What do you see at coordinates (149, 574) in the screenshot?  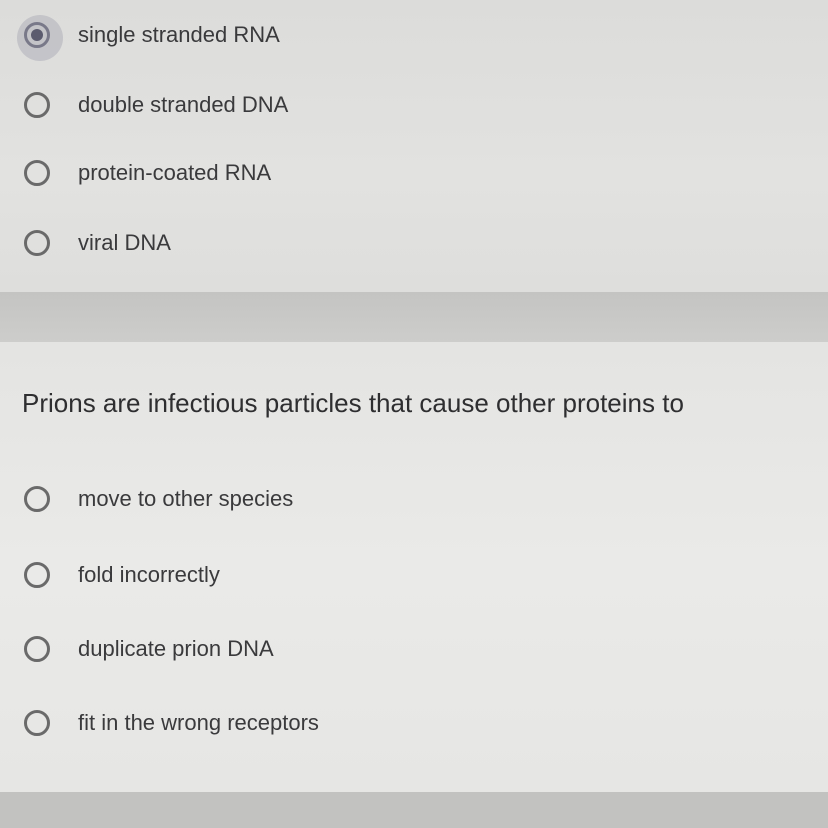 I see `option-label: fold incorrectly` at bounding box center [149, 574].